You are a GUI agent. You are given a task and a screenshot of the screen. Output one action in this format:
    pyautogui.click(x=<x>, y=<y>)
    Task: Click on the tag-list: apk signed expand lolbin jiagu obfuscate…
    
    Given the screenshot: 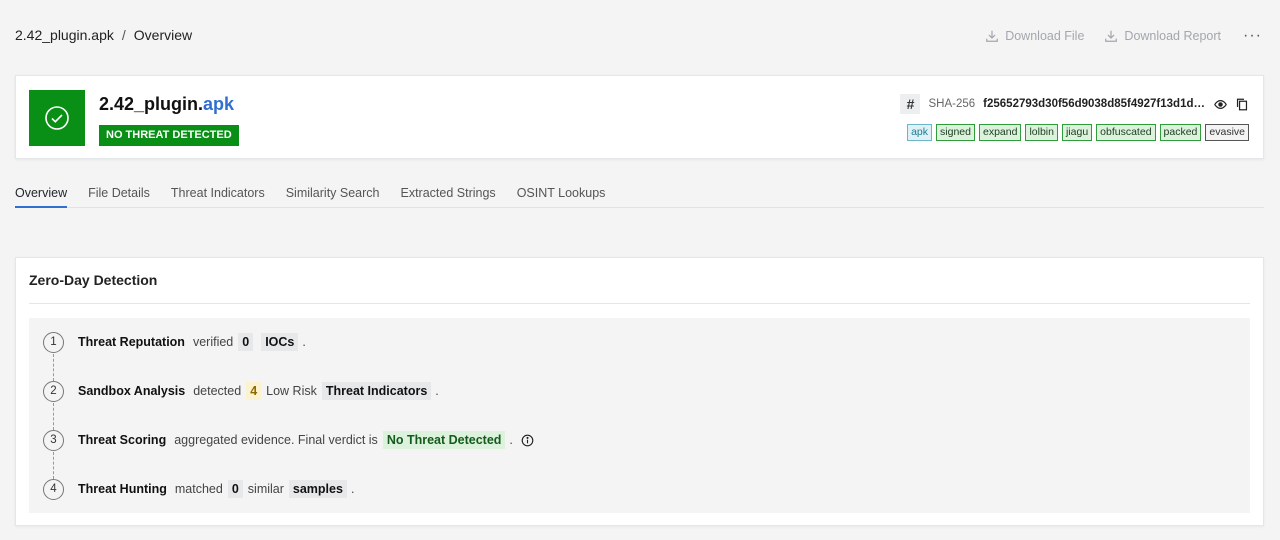 What is the action you would take?
    pyautogui.click(x=1078, y=132)
    